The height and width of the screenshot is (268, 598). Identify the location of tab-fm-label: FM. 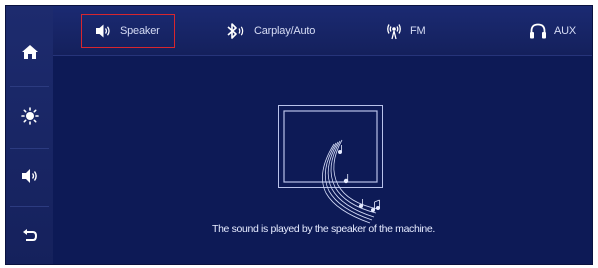
(418, 31).